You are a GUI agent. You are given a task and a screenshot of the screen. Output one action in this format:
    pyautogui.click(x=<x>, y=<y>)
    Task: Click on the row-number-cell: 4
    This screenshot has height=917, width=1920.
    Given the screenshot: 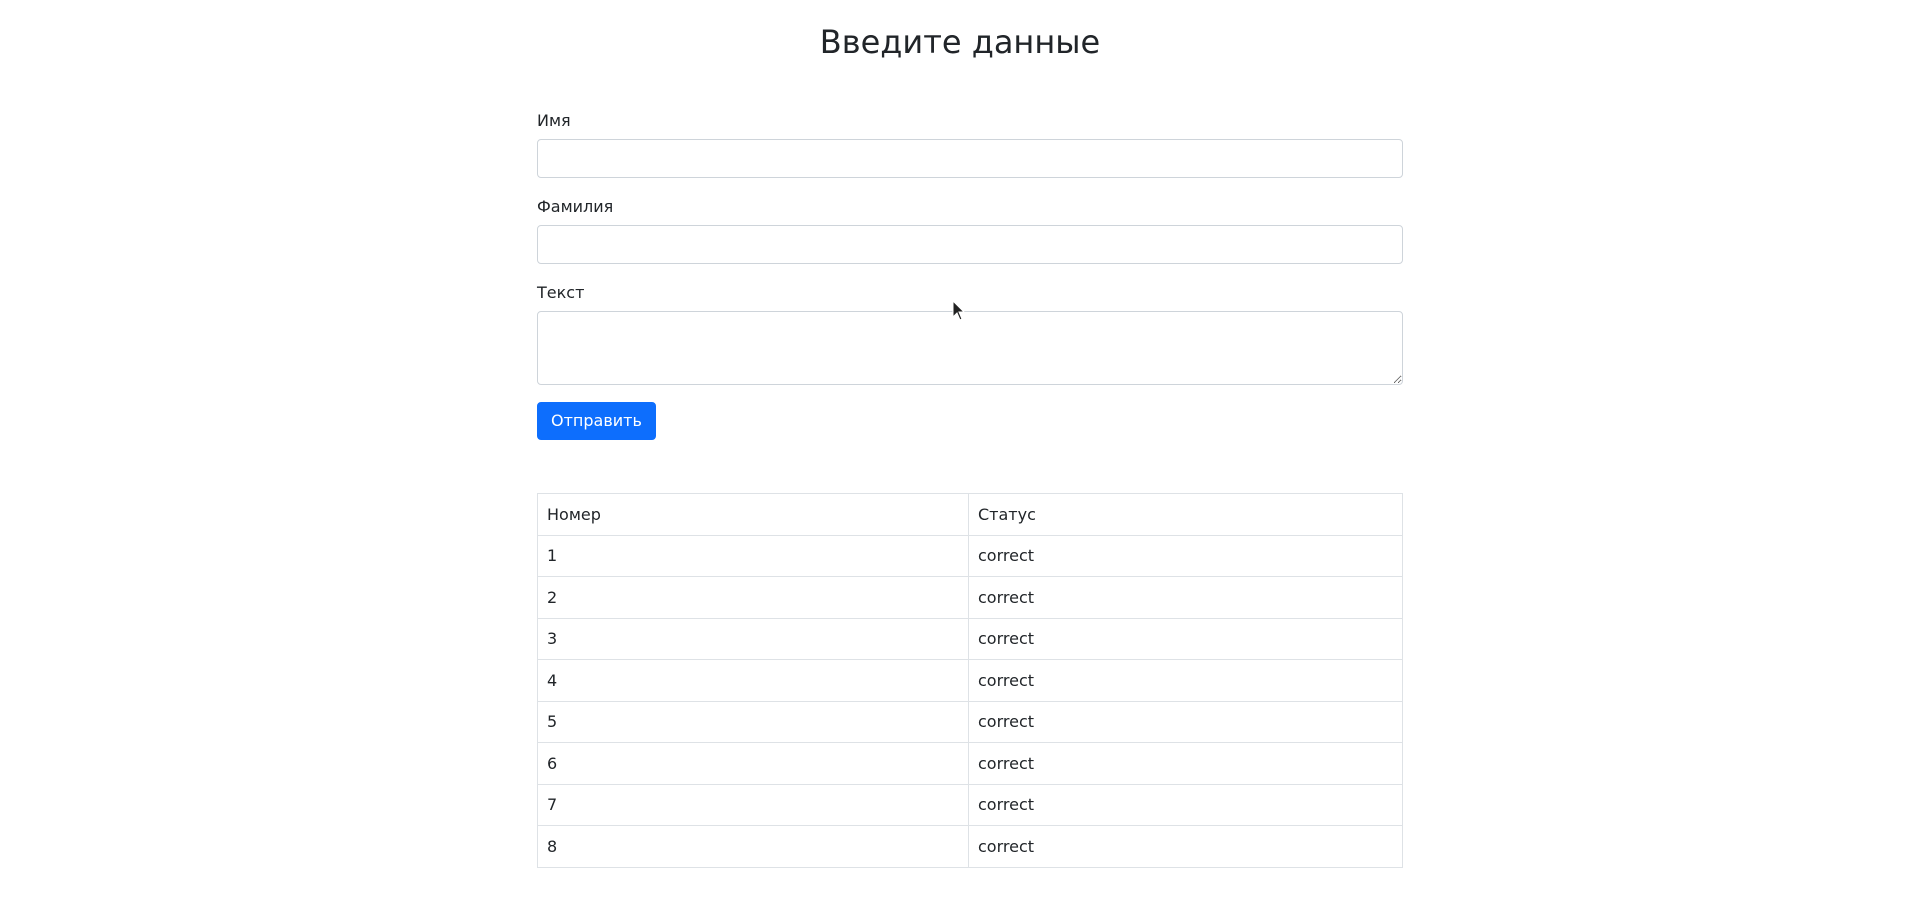 What is the action you would take?
    pyautogui.click(x=753, y=680)
    